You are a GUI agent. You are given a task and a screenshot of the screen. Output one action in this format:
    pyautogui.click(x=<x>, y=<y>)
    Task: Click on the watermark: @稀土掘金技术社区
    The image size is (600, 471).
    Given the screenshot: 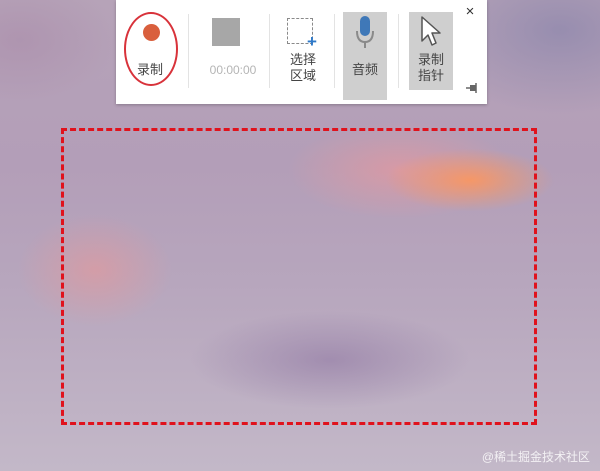 What is the action you would take?
    pyautogui.click(x=535, y=457)
    